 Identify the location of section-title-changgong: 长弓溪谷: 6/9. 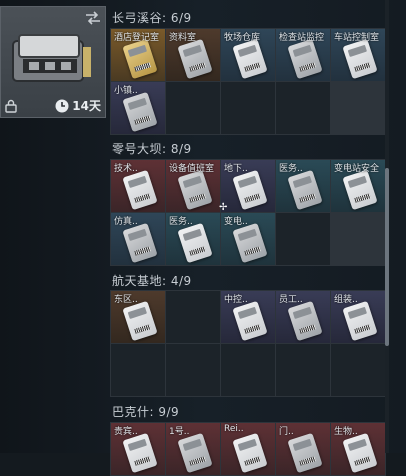
(152, 18).